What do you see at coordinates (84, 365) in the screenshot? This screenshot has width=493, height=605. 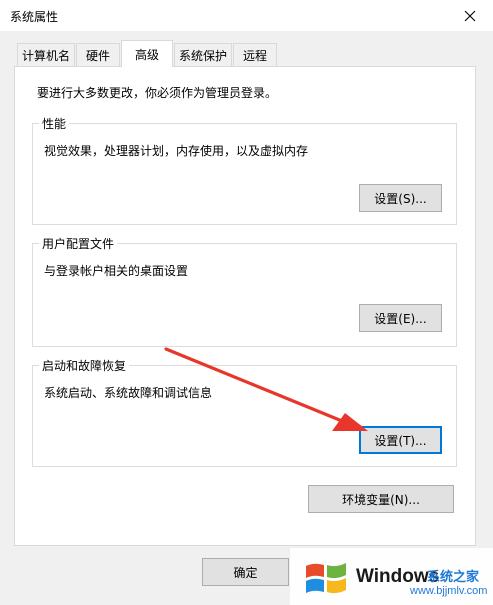 I see `startup-recovery-label: 启动和故障恢复` at bounding box center [84, 365].